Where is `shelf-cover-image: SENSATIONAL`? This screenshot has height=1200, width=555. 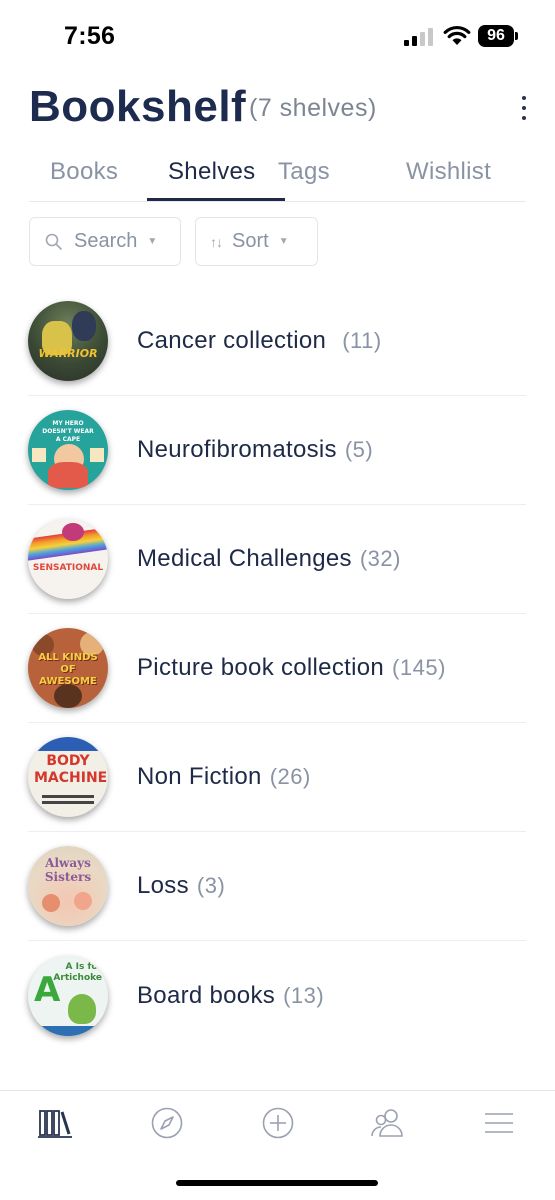 shelf-cover-image: SENSATIONAL is located at coordinates (68, 559).